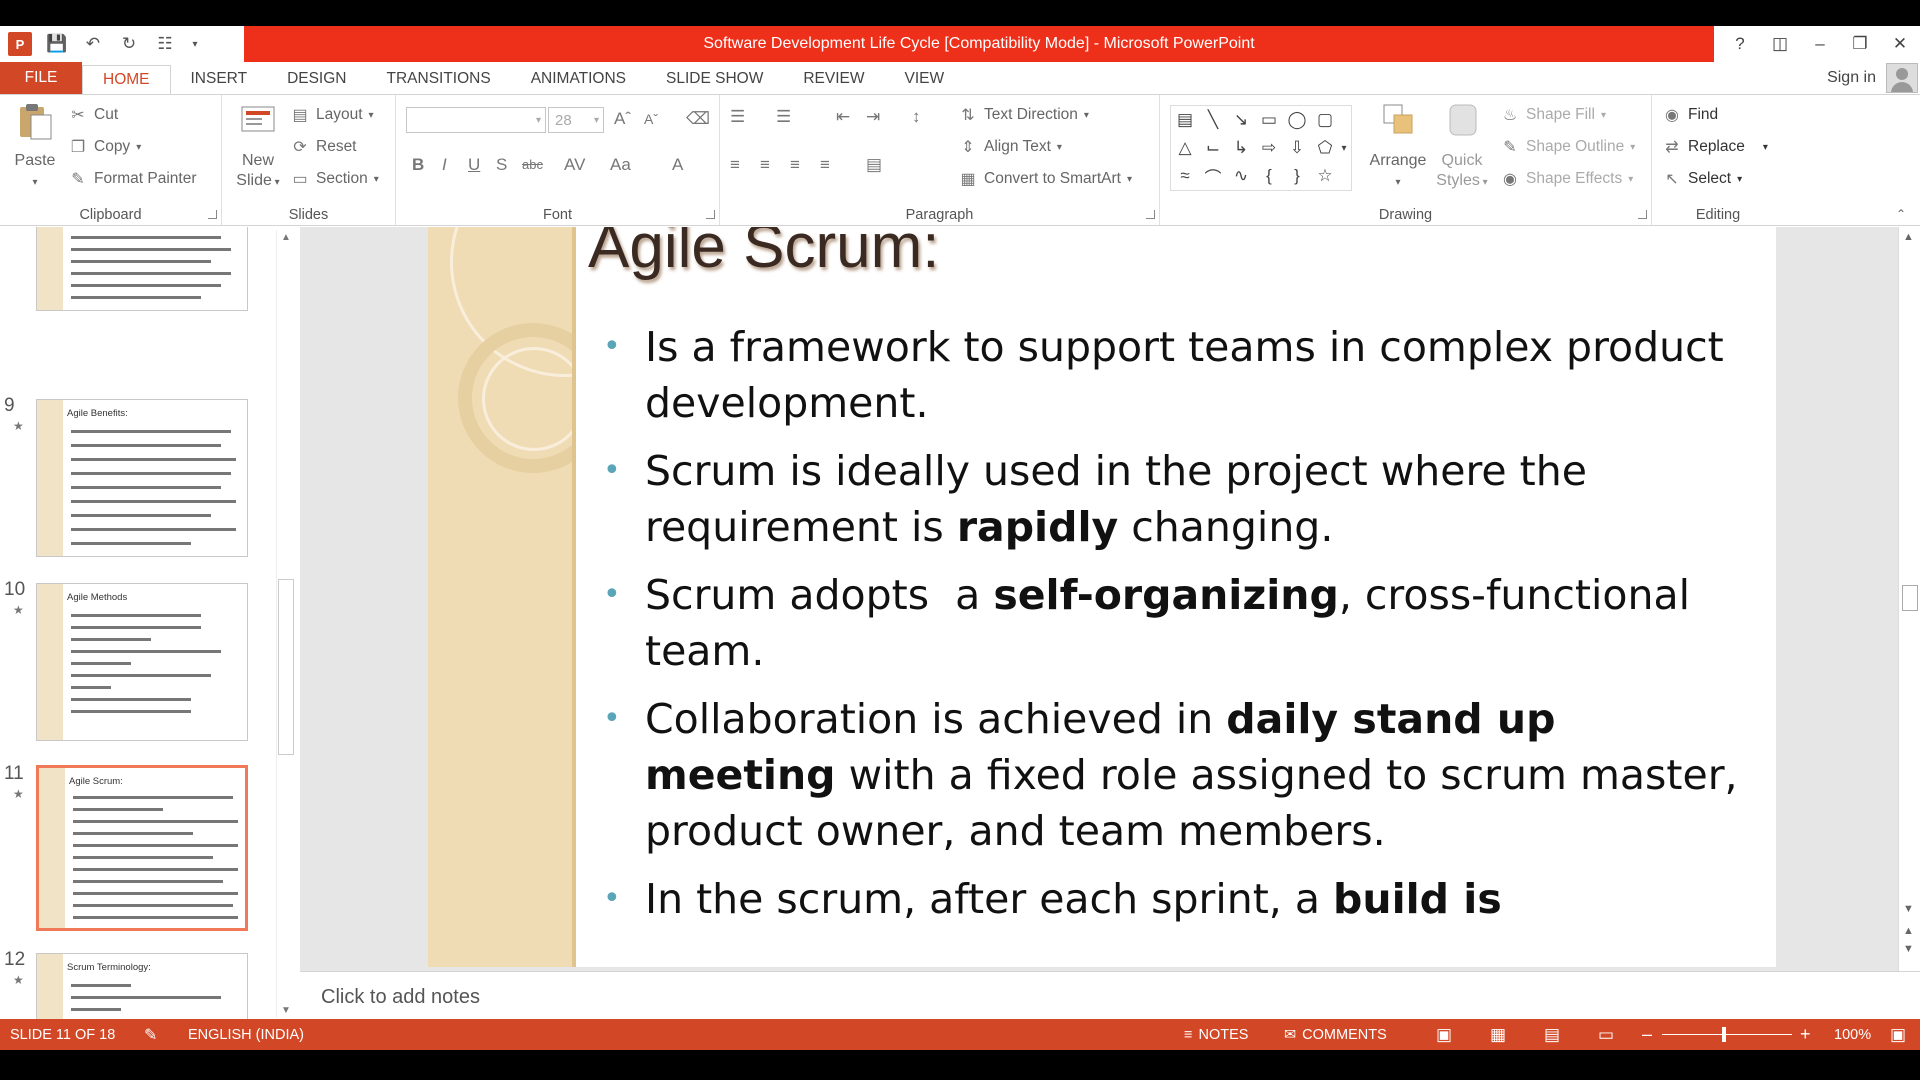  Describe the element at coordinates (1297, 120) in the screenshot. I see `oval-shape-icon: ◯` at that location.